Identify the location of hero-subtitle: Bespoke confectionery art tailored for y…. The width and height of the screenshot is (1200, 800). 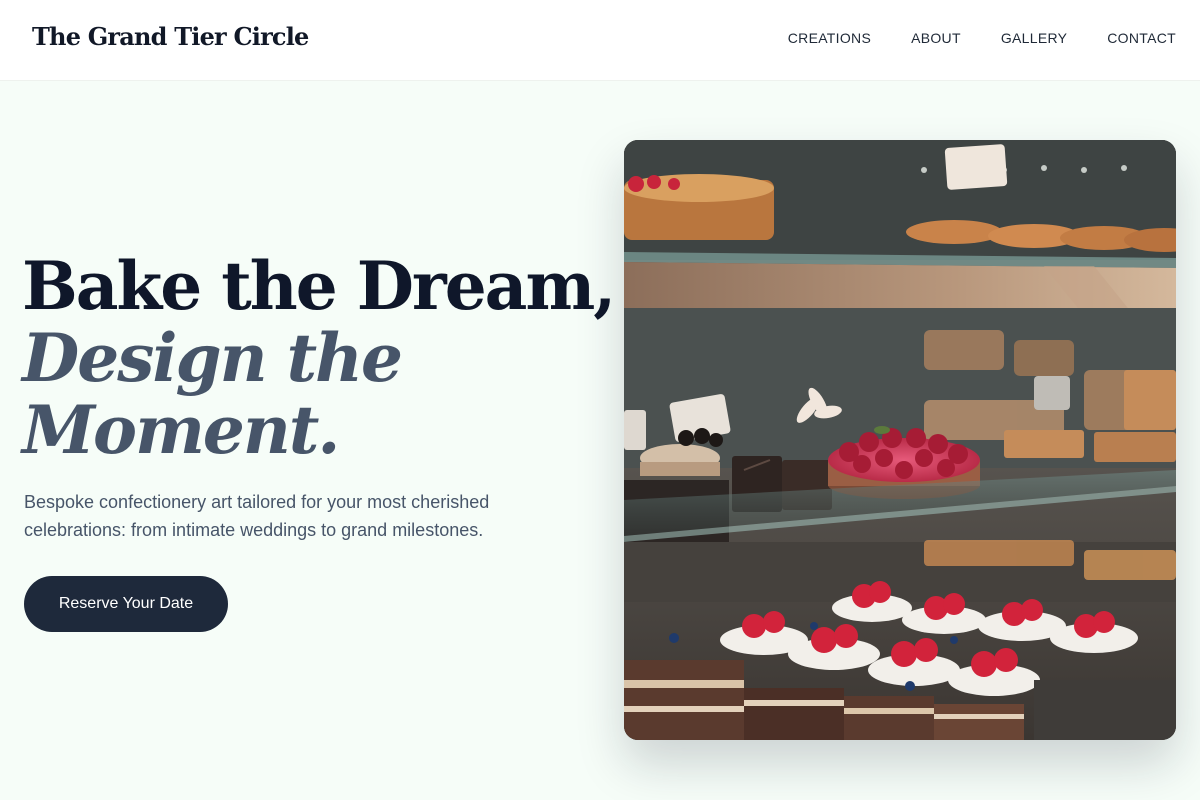
(257, 516).